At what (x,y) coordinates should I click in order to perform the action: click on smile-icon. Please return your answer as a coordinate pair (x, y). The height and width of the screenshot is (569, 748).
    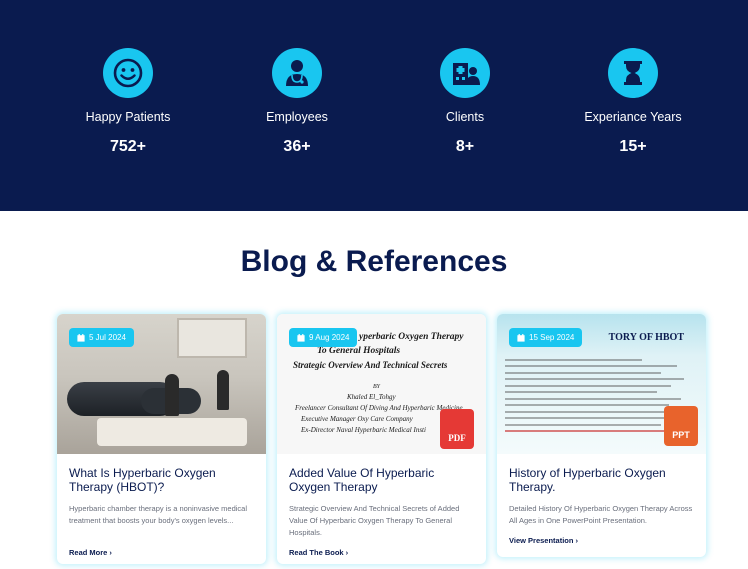
    Looking at the image, I should click on (128, 73).